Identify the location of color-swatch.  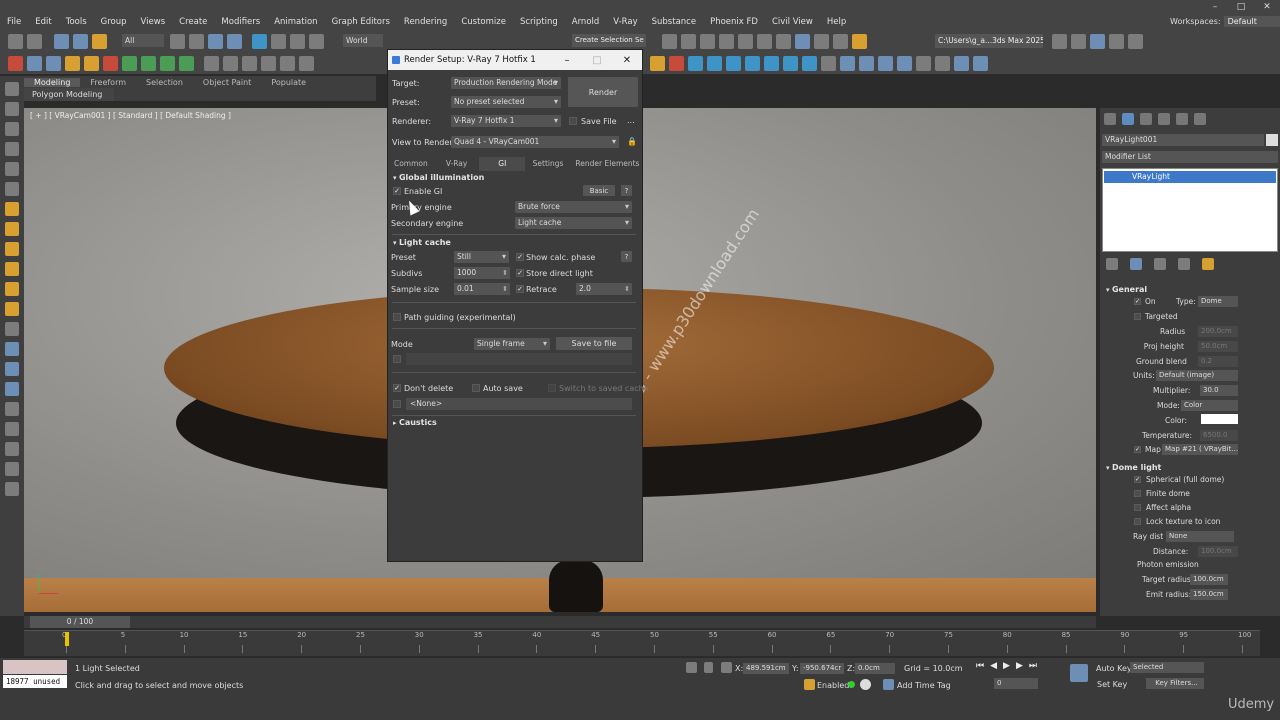
(1219, 419).